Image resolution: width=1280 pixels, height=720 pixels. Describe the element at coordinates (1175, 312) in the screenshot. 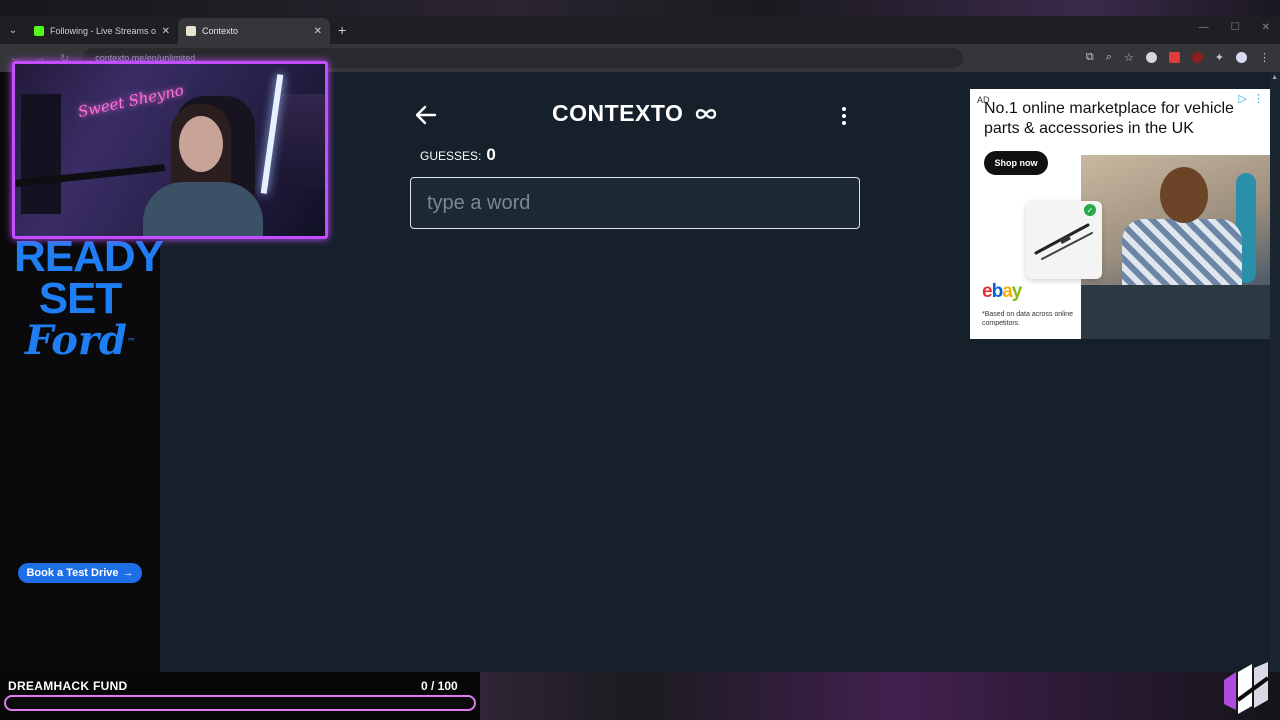

I see `ad-photo-car` at that location.